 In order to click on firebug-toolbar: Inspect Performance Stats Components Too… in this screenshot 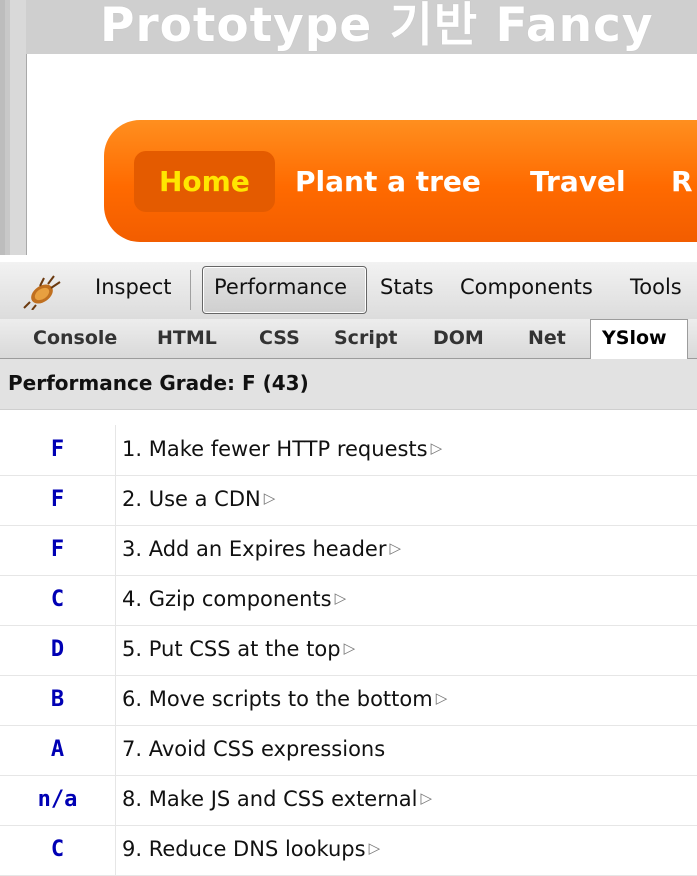, I will do `click(348, 291)`.